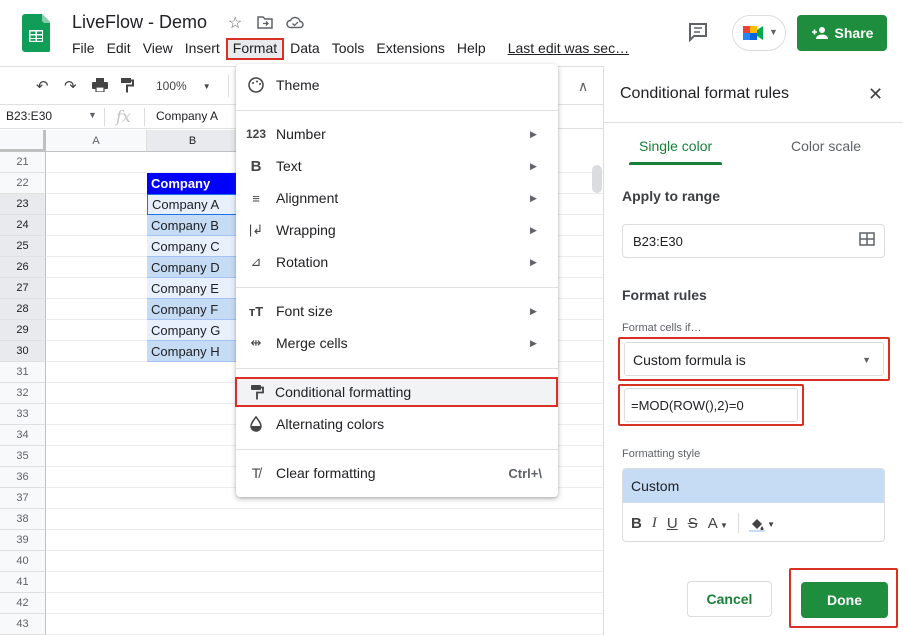 The image size is (903, 635). I want to click on table-cell: Company E, so click(193, 288).